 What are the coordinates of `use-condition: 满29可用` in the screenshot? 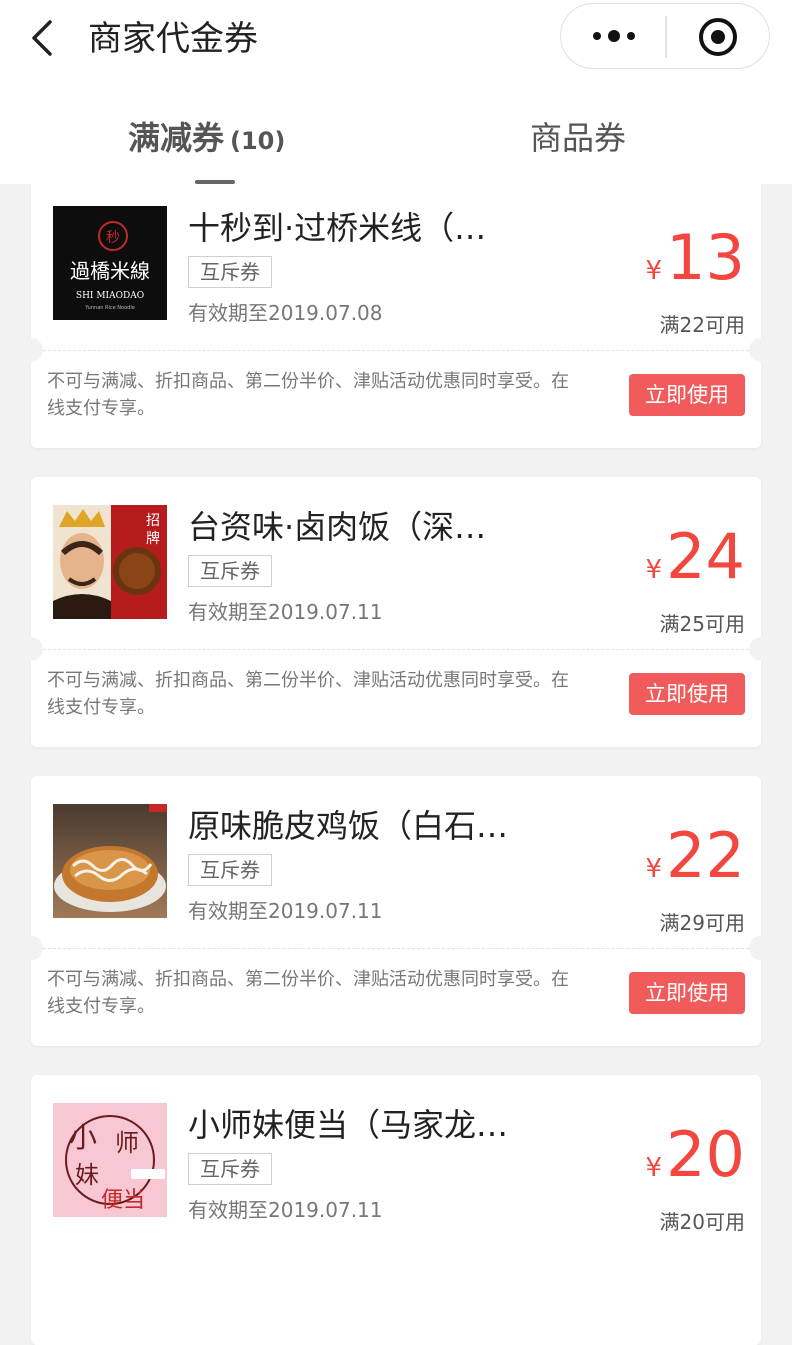 It's located at (702, 923).